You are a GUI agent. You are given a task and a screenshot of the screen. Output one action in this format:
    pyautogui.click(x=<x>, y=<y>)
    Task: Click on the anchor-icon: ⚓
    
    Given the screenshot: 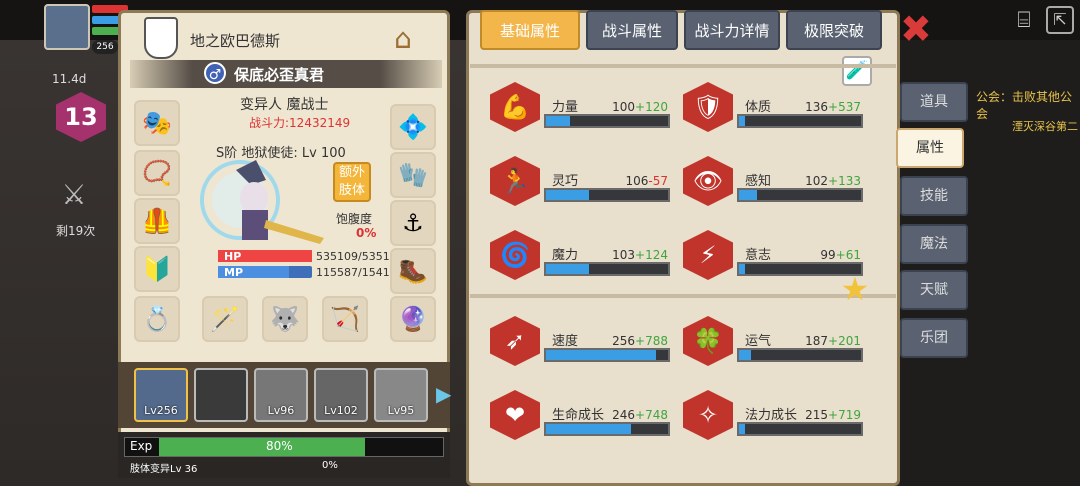 What is the action you would take?
    pyautogui.click(x=413, y=223)
    